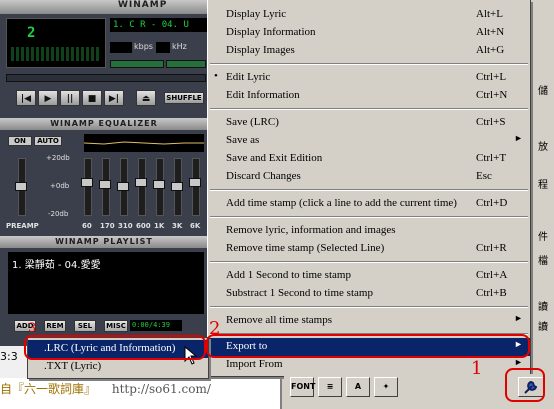  Describe the element at coordinates (543, 327) in the screenshot. I see `side-label-7: 讀` at that location.